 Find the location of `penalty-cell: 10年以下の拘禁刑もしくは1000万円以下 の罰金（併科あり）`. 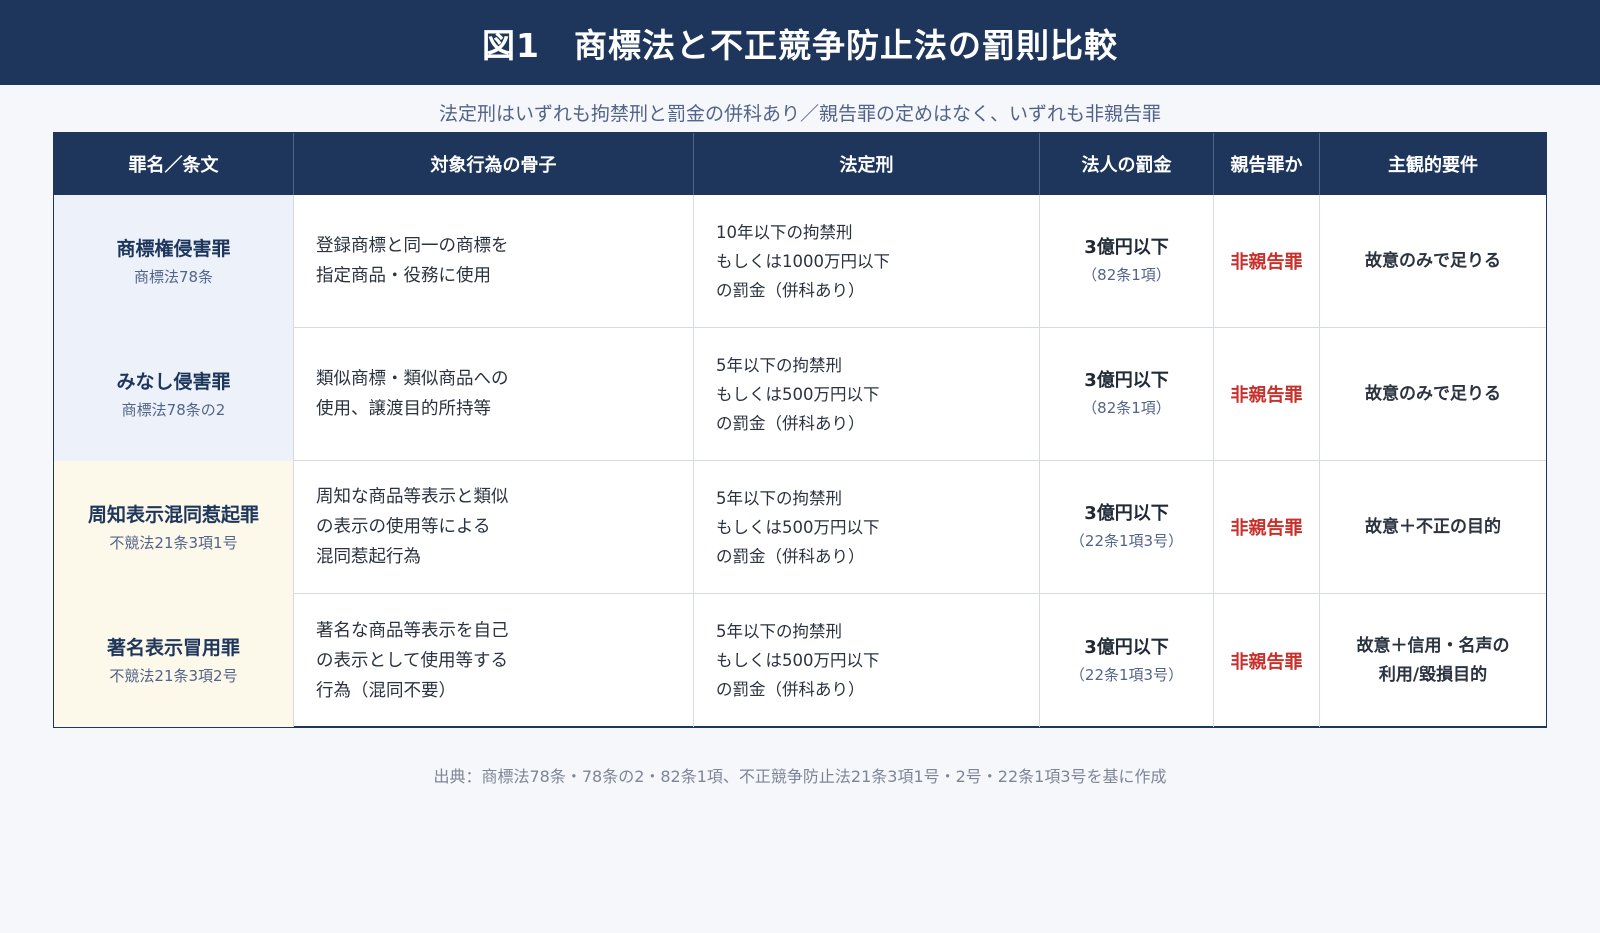

penalty-cell: 10年以下の拘禁刑もしくは1000万円以下 の罰金（併科あり） is located at coordinates (867, 261).